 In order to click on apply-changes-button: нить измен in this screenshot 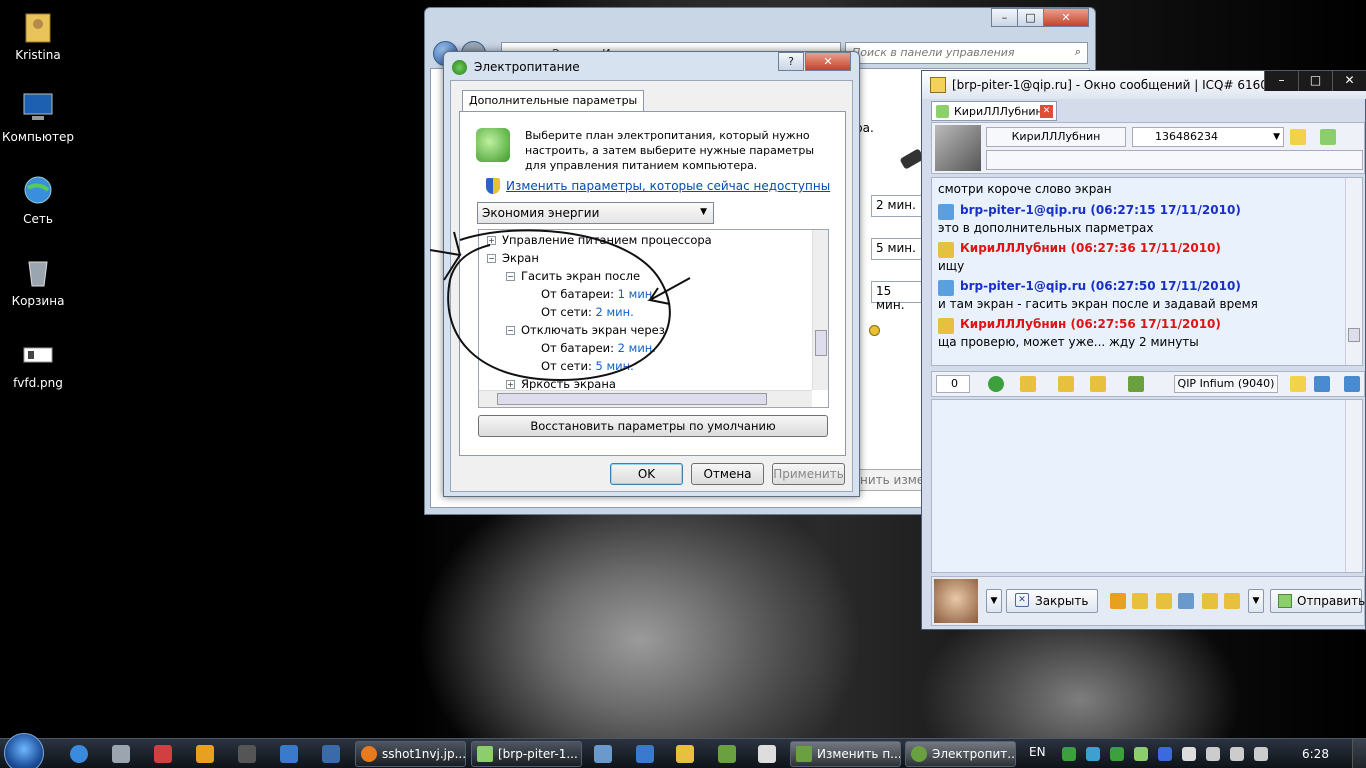, I will do `click(890, 480)`.